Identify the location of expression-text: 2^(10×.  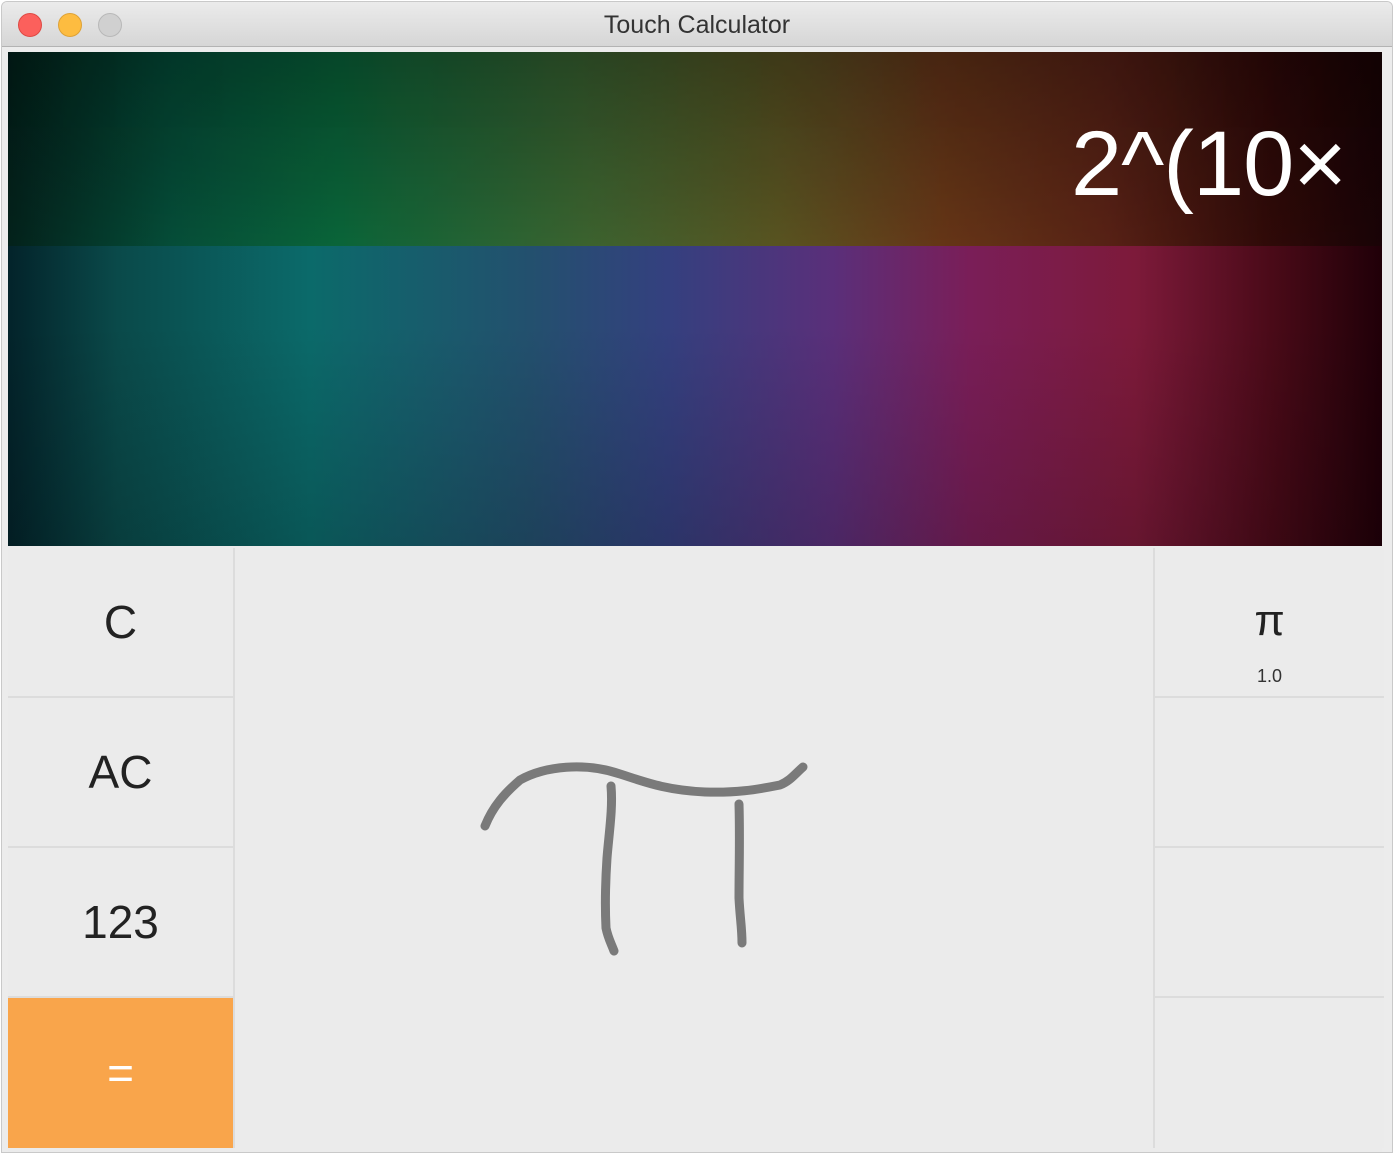
(1208, 164).